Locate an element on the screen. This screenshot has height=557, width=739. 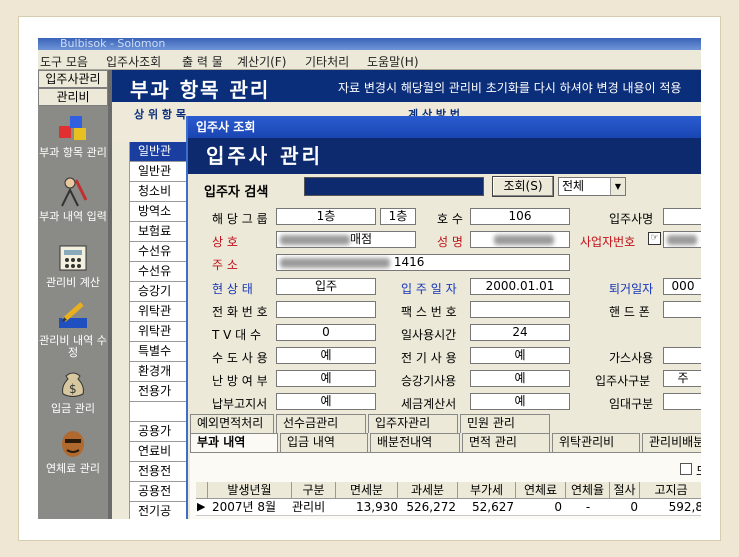
phone-field is located at coordinates (326, 309).